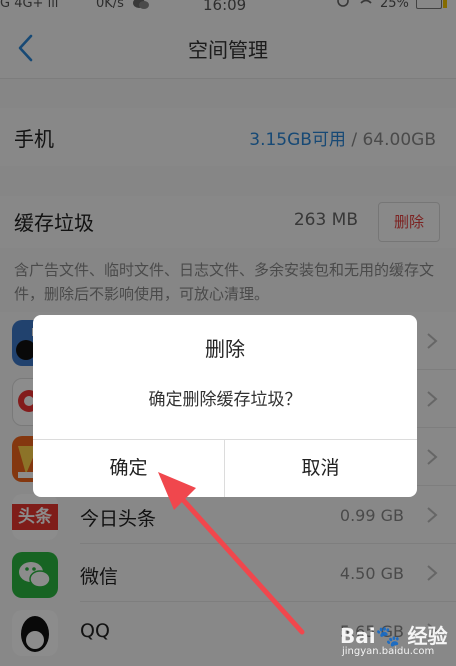 The height and width of the screenshot is (666, 456). Describe the element at coordinates (388, 651) in the screenshot. I see `watermark-url: jingyan.baidu.com` at that location.